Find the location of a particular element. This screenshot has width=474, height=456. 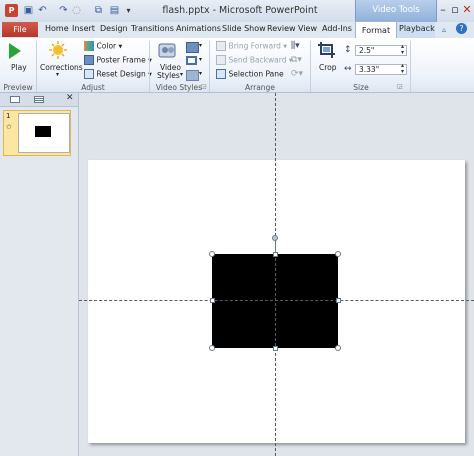

bring-forward-label: Bring Forward is located at coordinates (254, 46).